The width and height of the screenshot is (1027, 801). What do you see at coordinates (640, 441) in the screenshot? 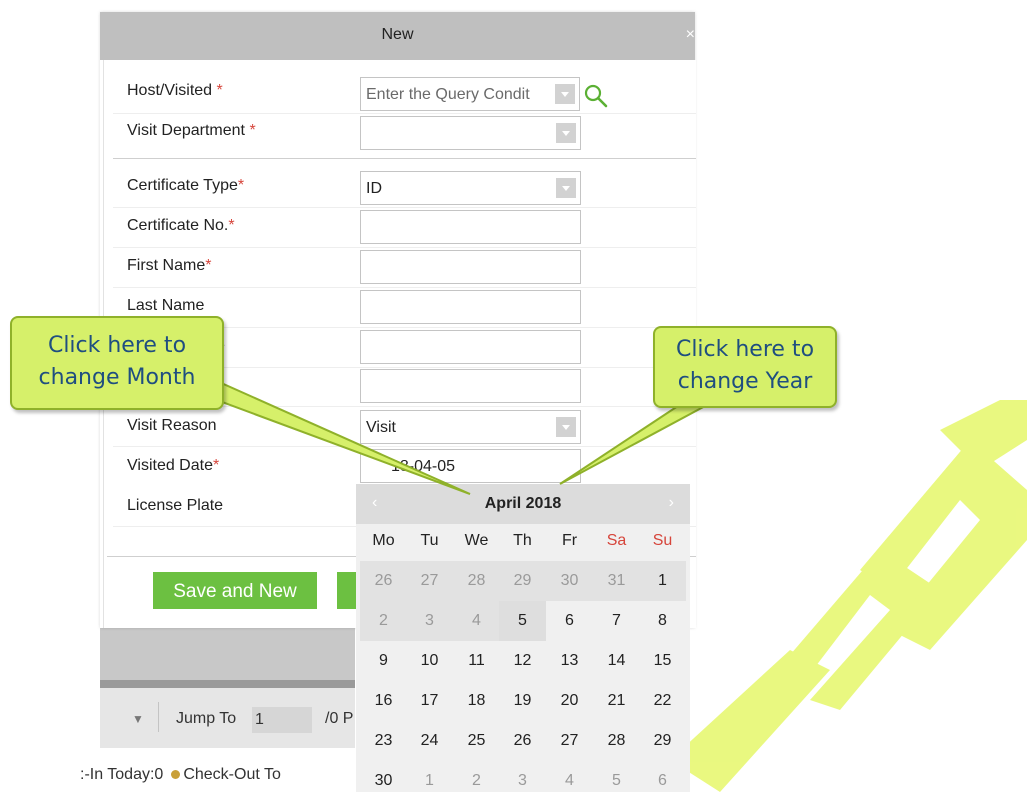
I see `year-callout-pointer` at bounding box center [640, 441].